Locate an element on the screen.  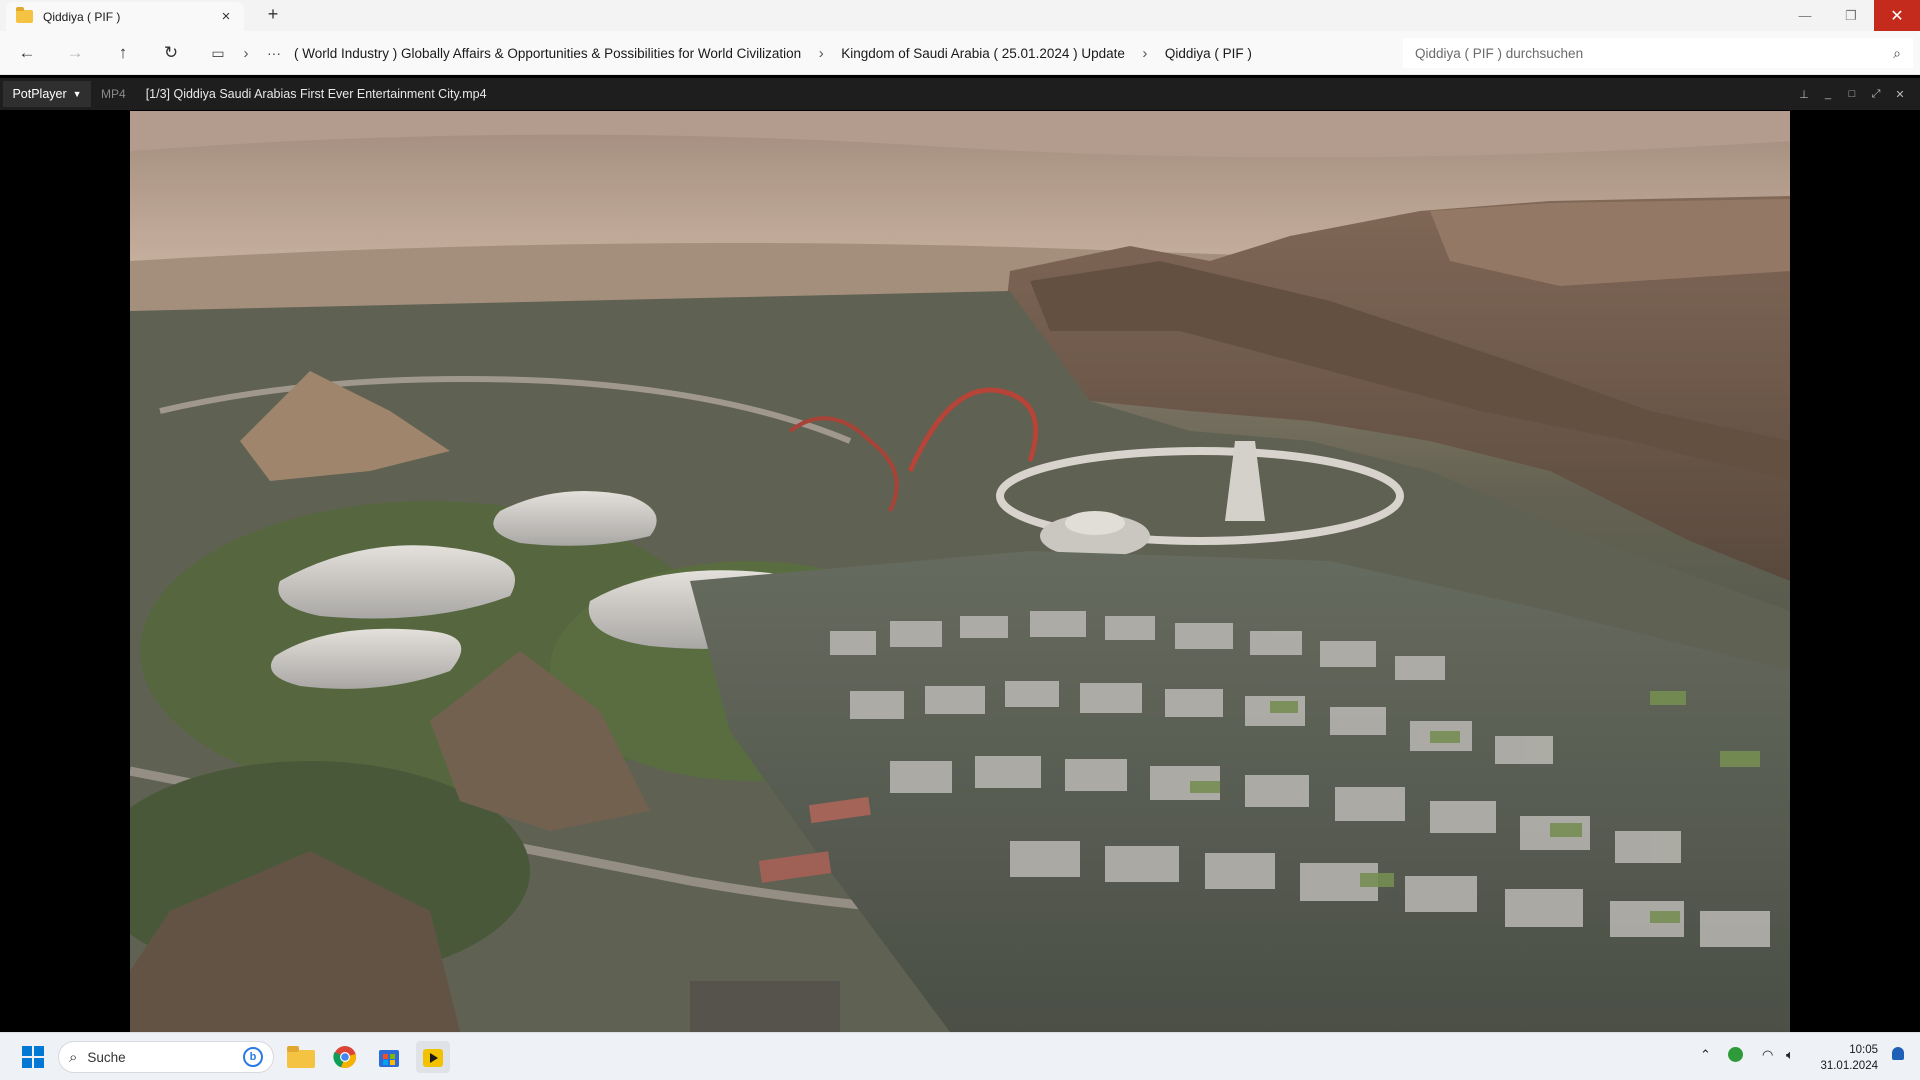
windows-start-icon is located at coordinates (33, 1057).